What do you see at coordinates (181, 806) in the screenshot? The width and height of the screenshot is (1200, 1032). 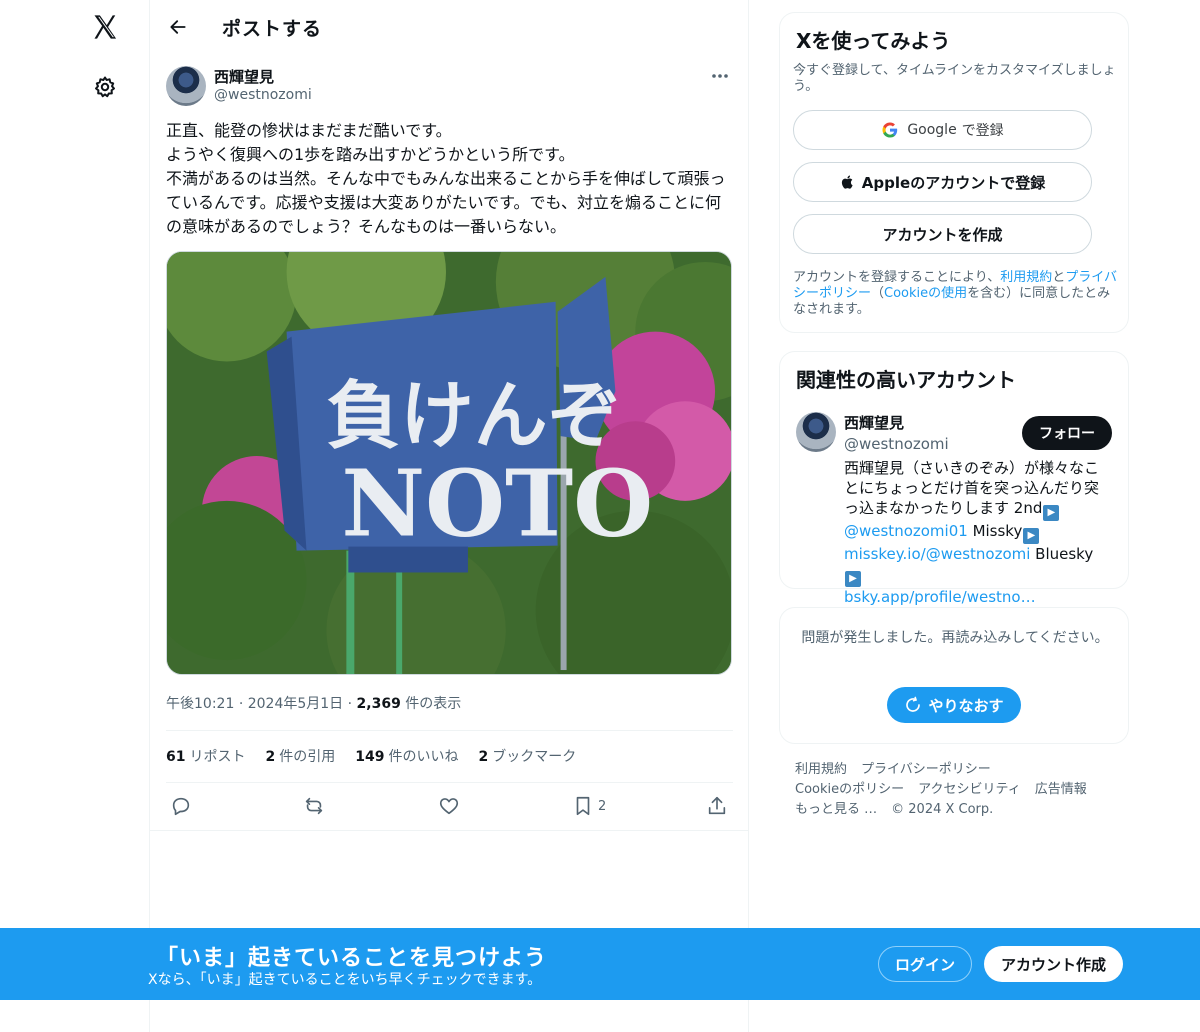 I see `reply-icon` at bounding box center [181, 806].